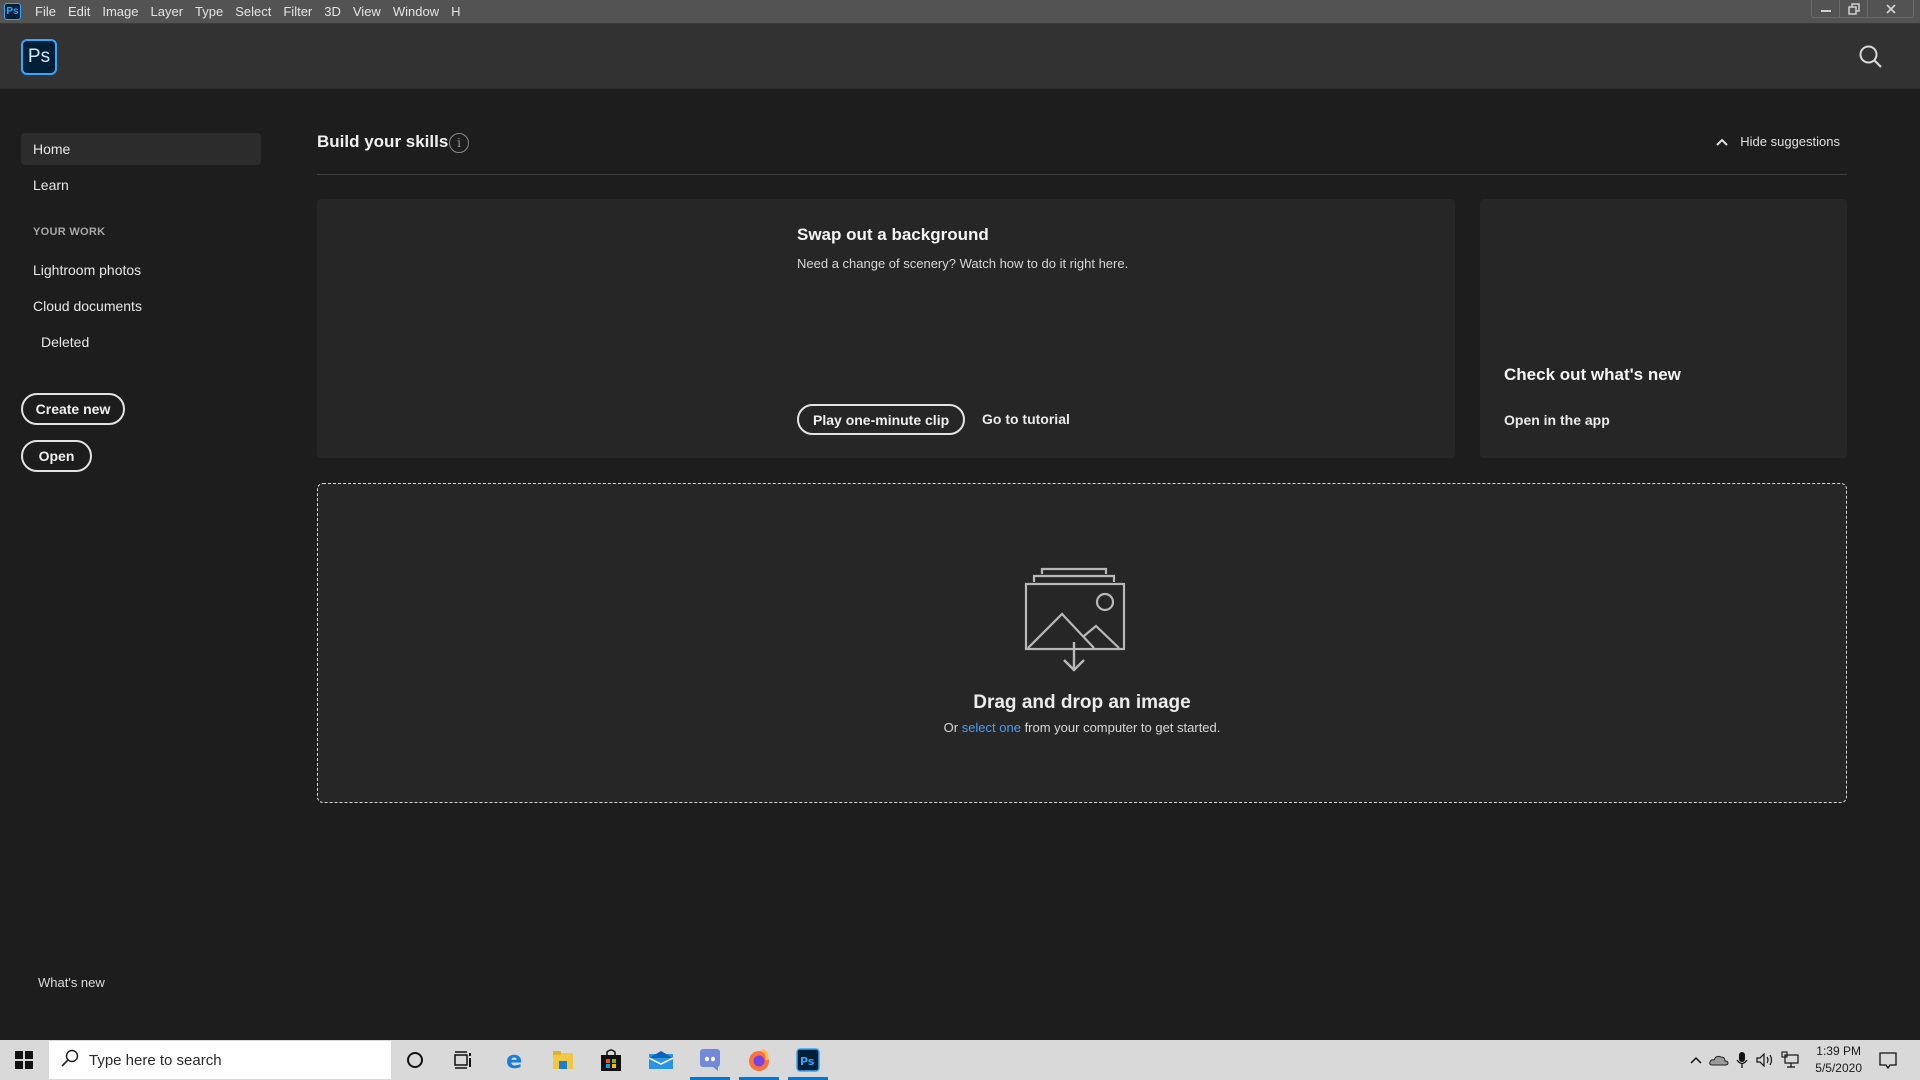  I want to click on drop-zone-sub-prefix: Or, so click(952, 727).